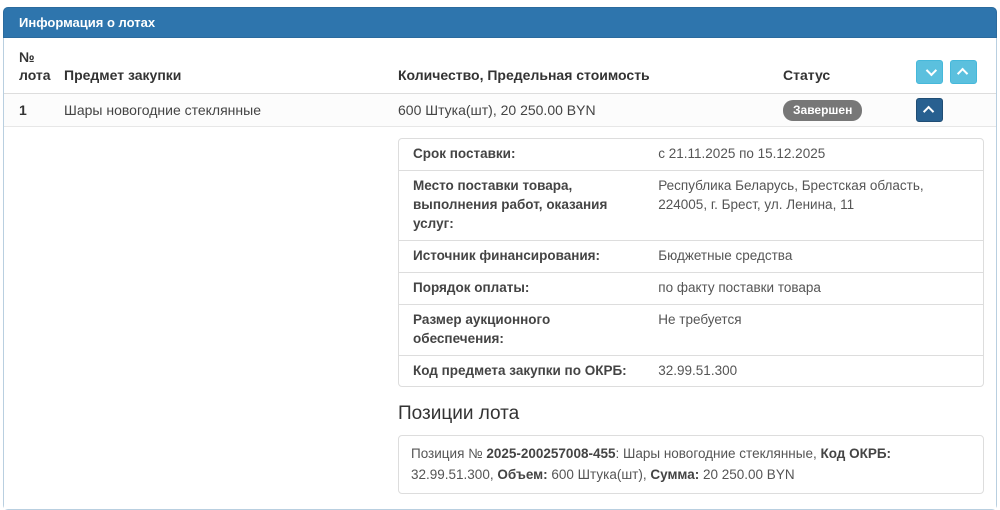 The image size is (1000, 510). I want to click on collapse-all-button, so click(963, 72).